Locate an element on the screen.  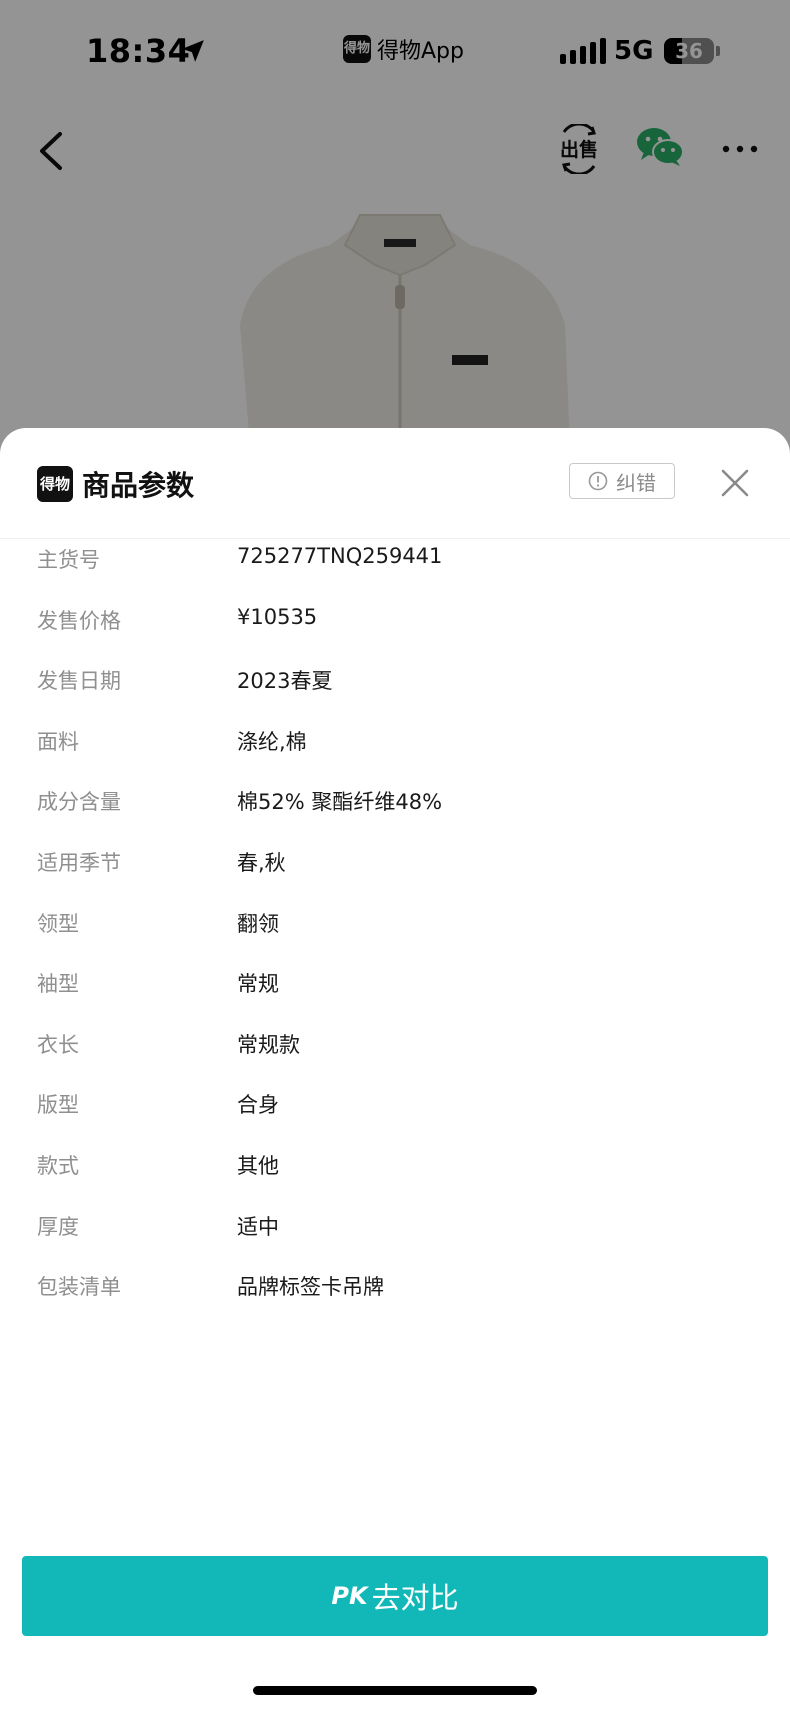
param-label: 版型 is located at coordinates (58, 1105).